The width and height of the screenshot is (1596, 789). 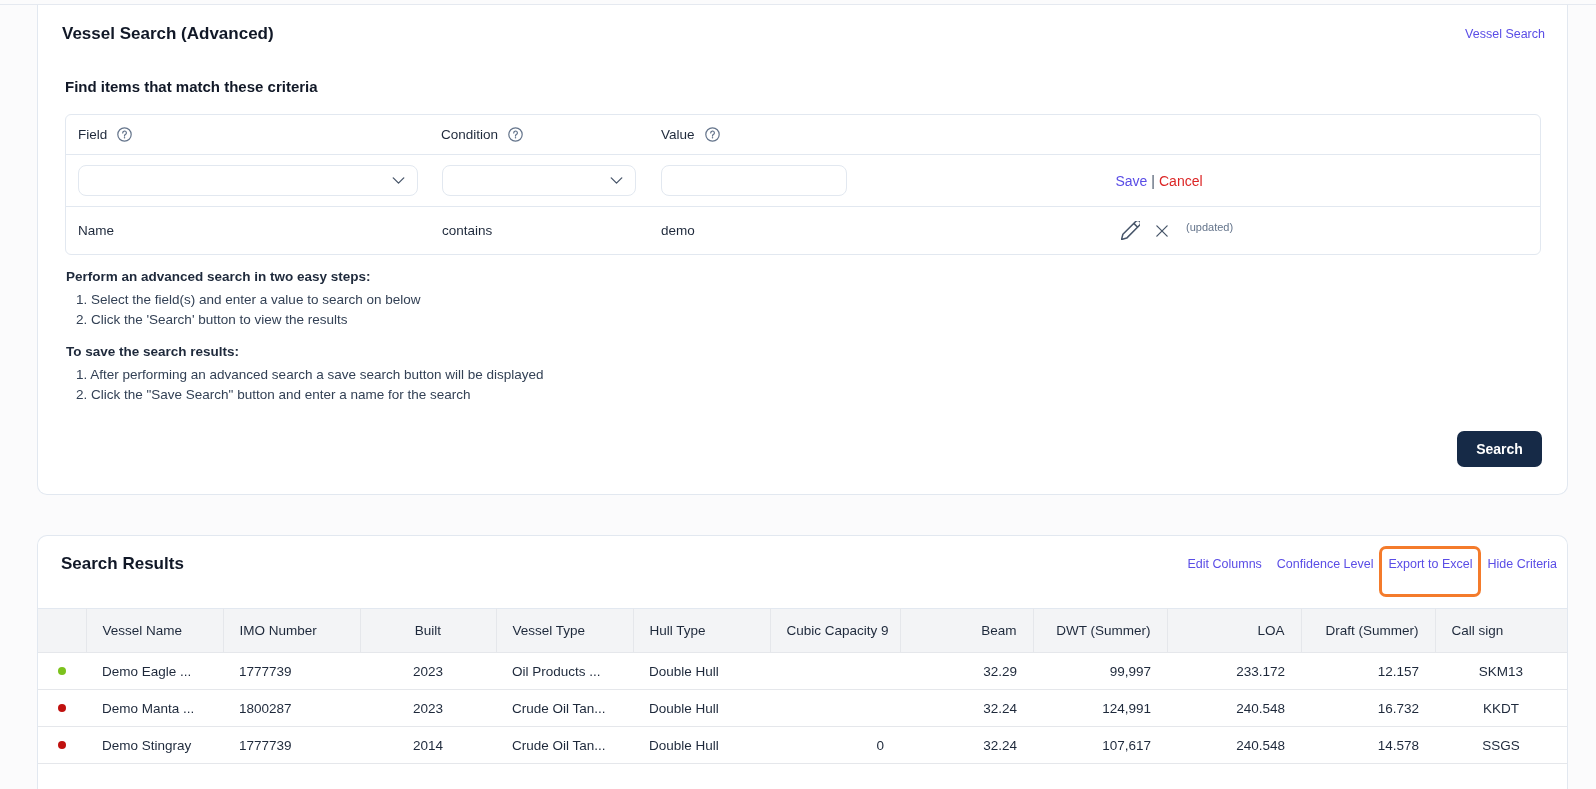 I want to click on column-header: Vessel Type, so click(x=564, y=630).